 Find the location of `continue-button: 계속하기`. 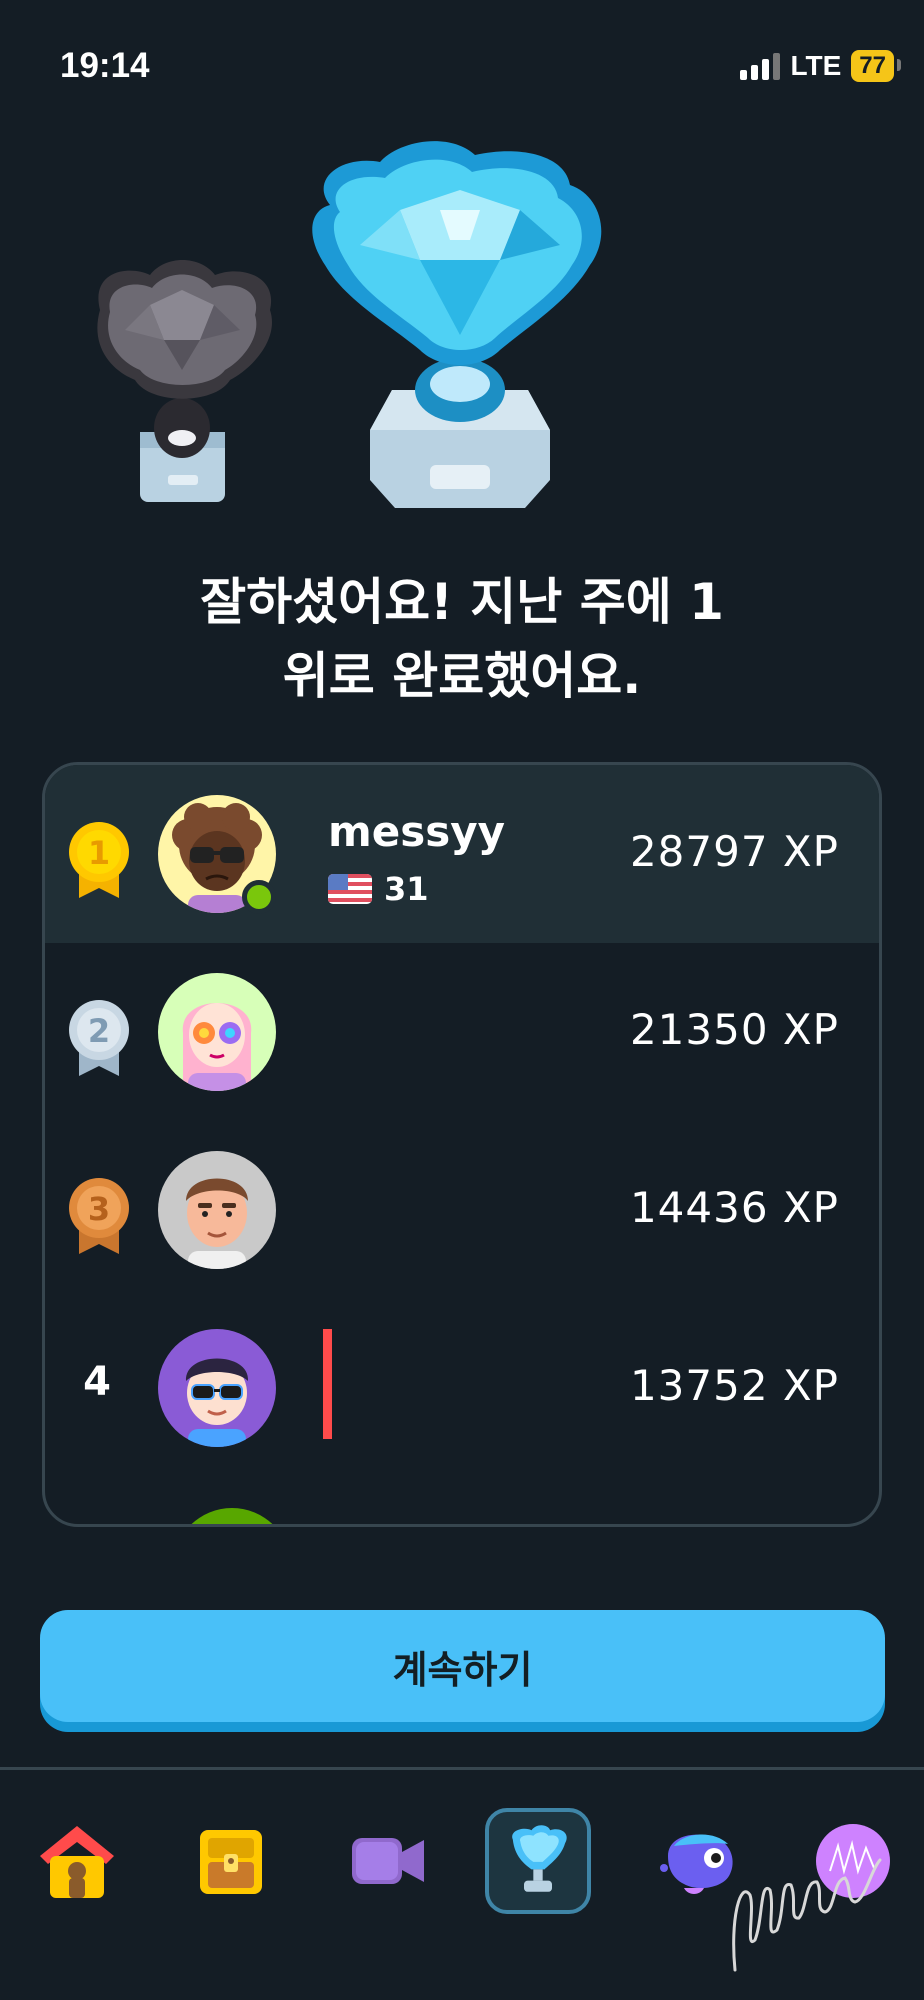

continue-button: 계속하기 is located at coordinates (462, 1666).